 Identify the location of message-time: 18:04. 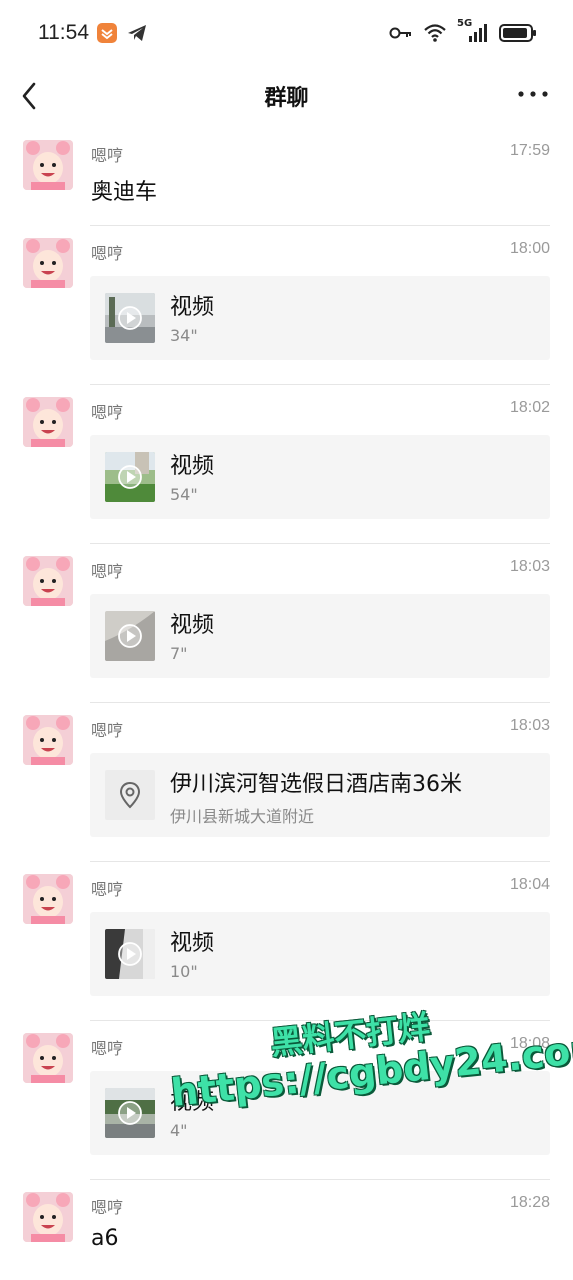
(529, 884).